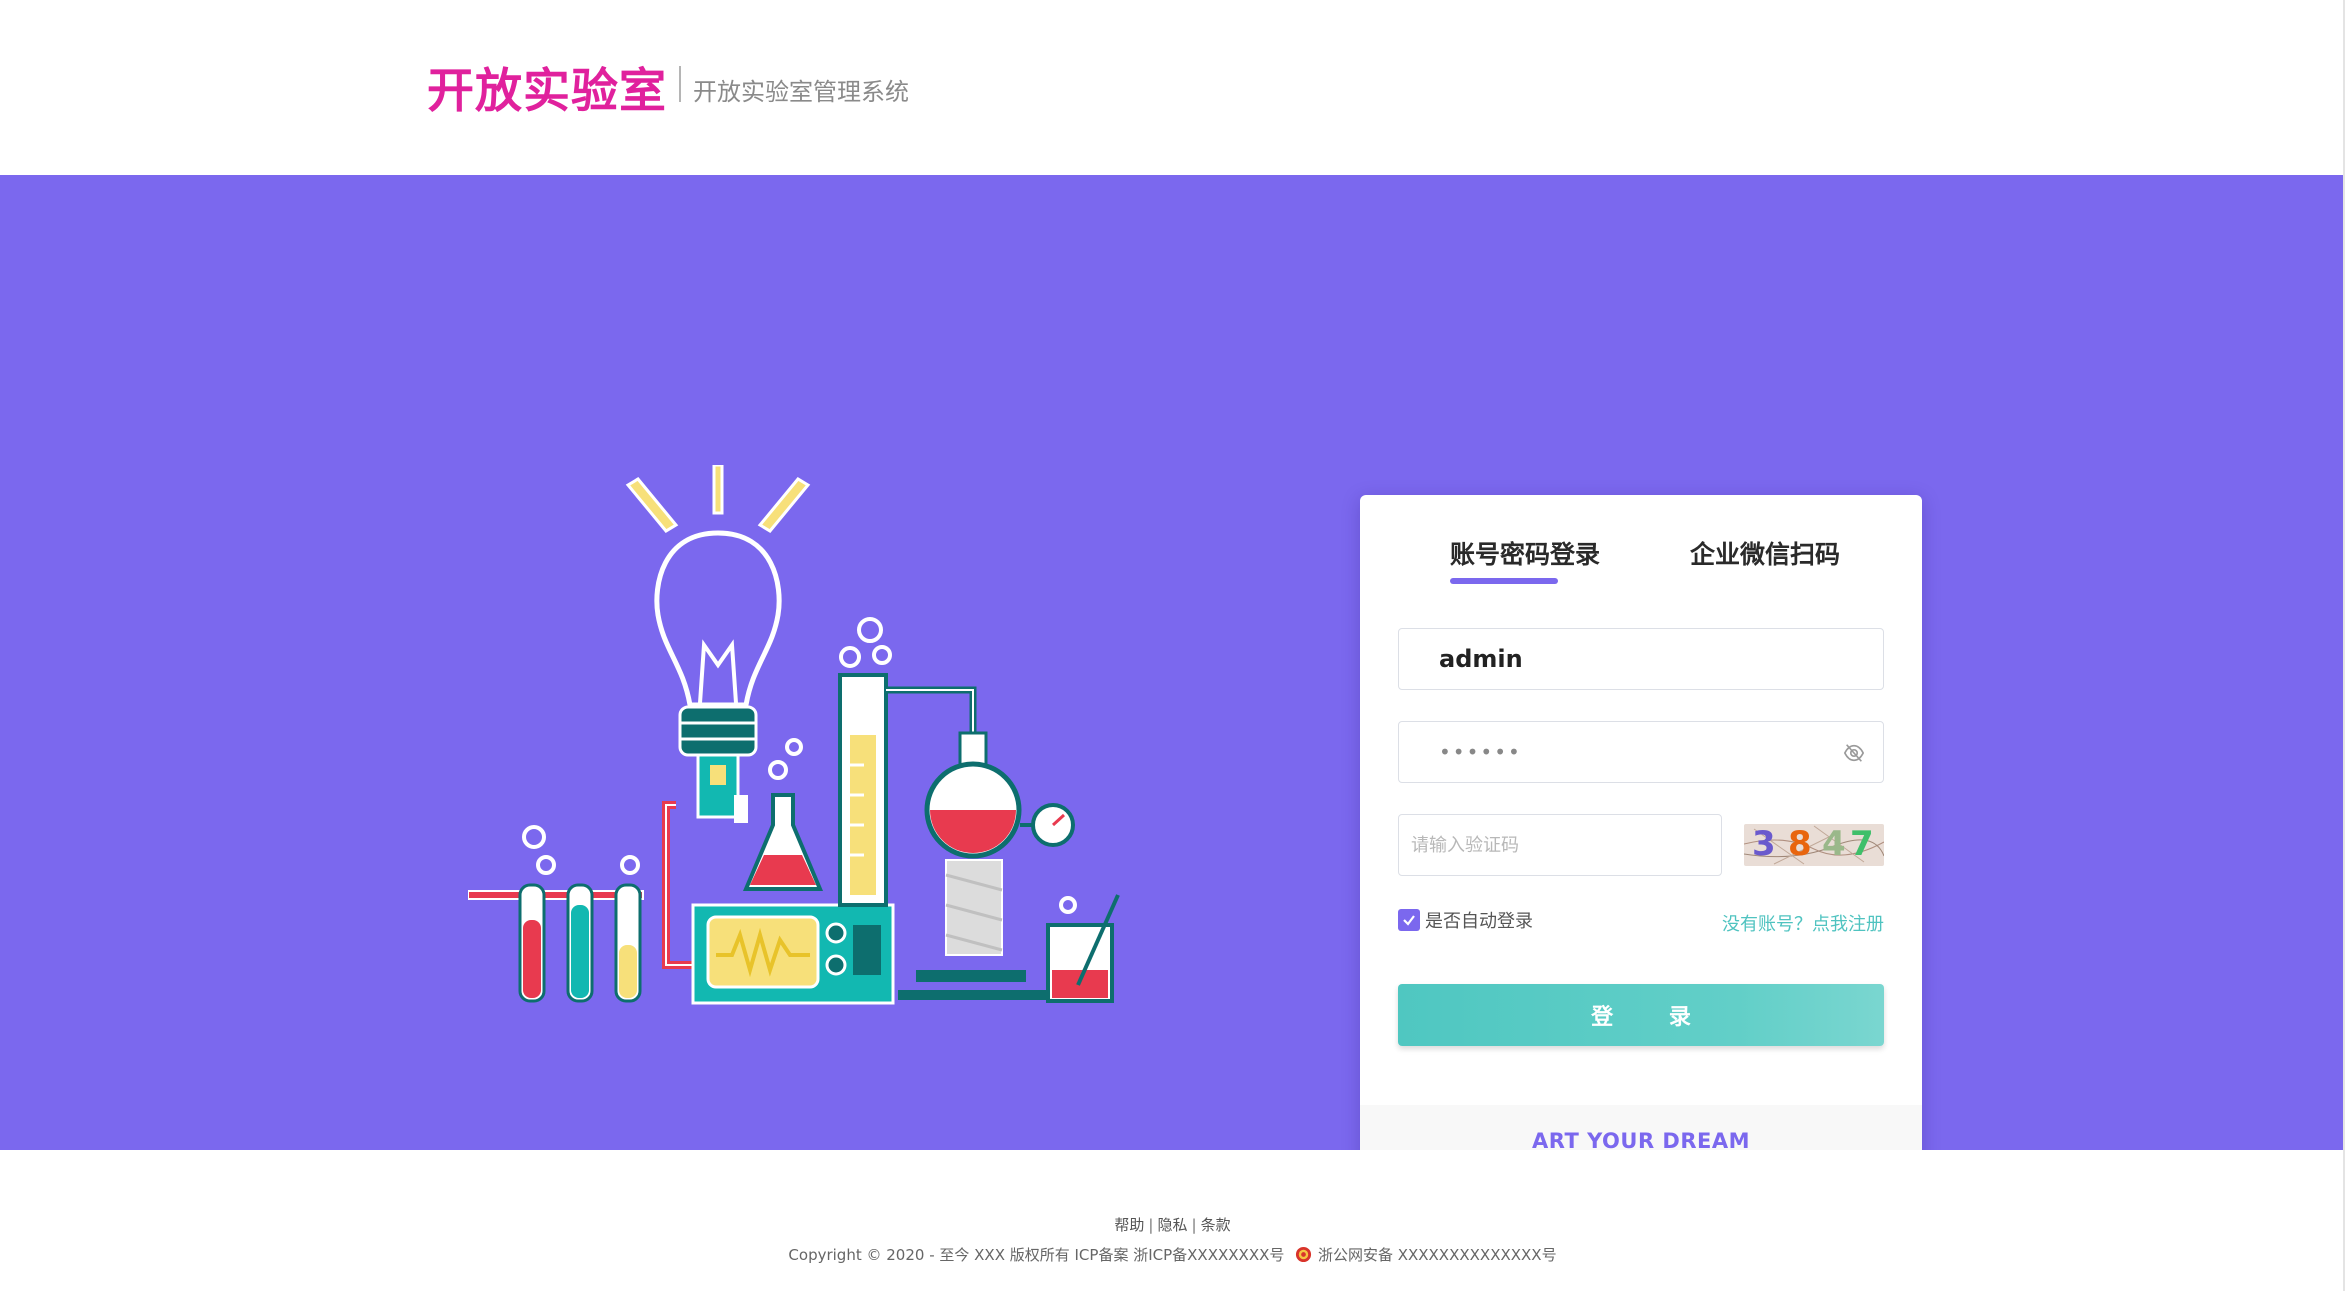 This screenshot has height=1291, width=2345. What do you see at coordinates (1862, 844) in the screenshot?
I see `captcha-char: 7` at bounding box center [1862, 844].